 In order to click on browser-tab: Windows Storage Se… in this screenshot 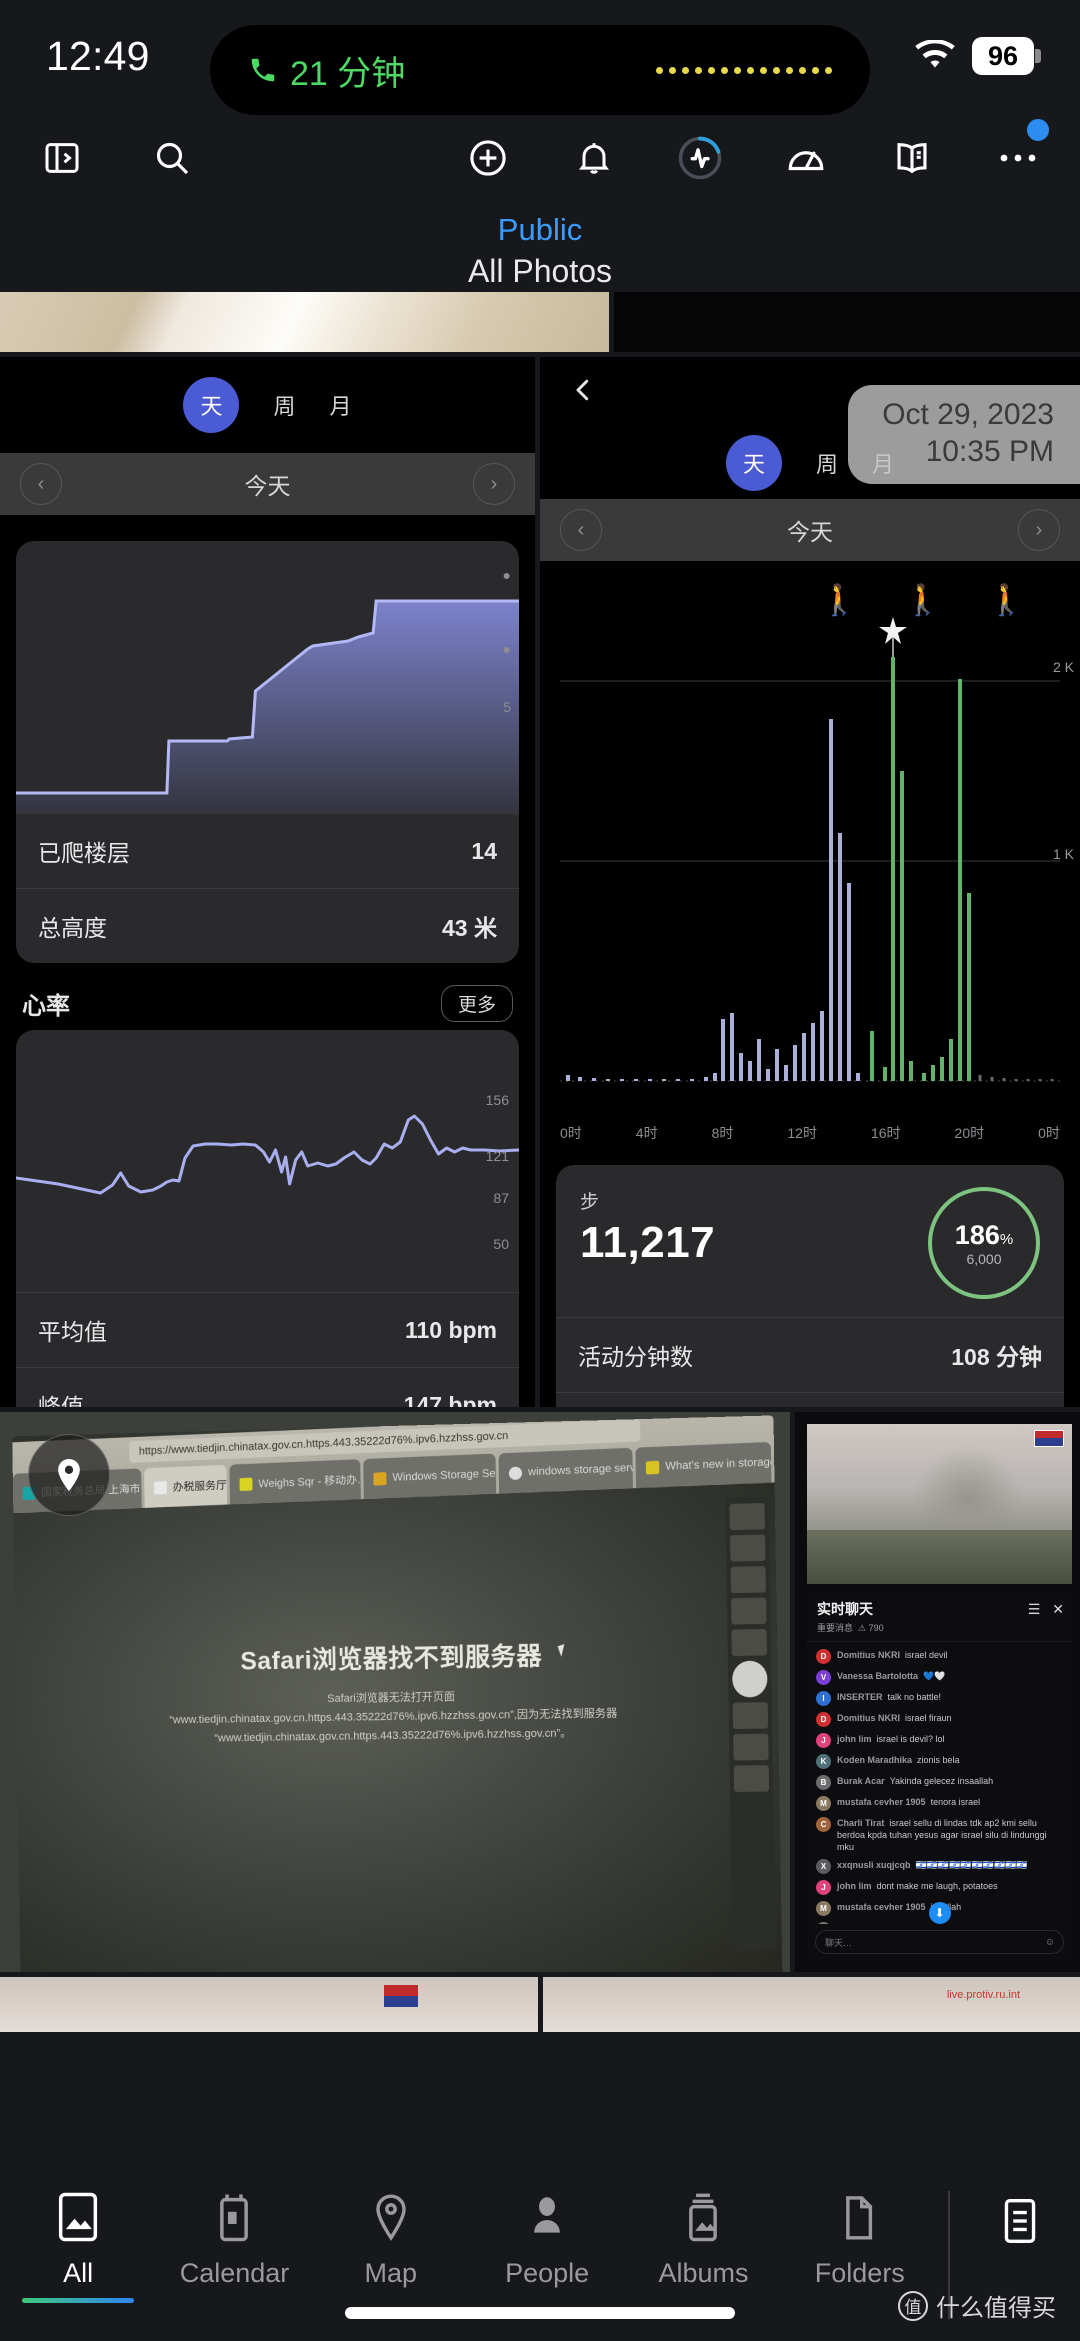, I will do `click(430, 1476)`.